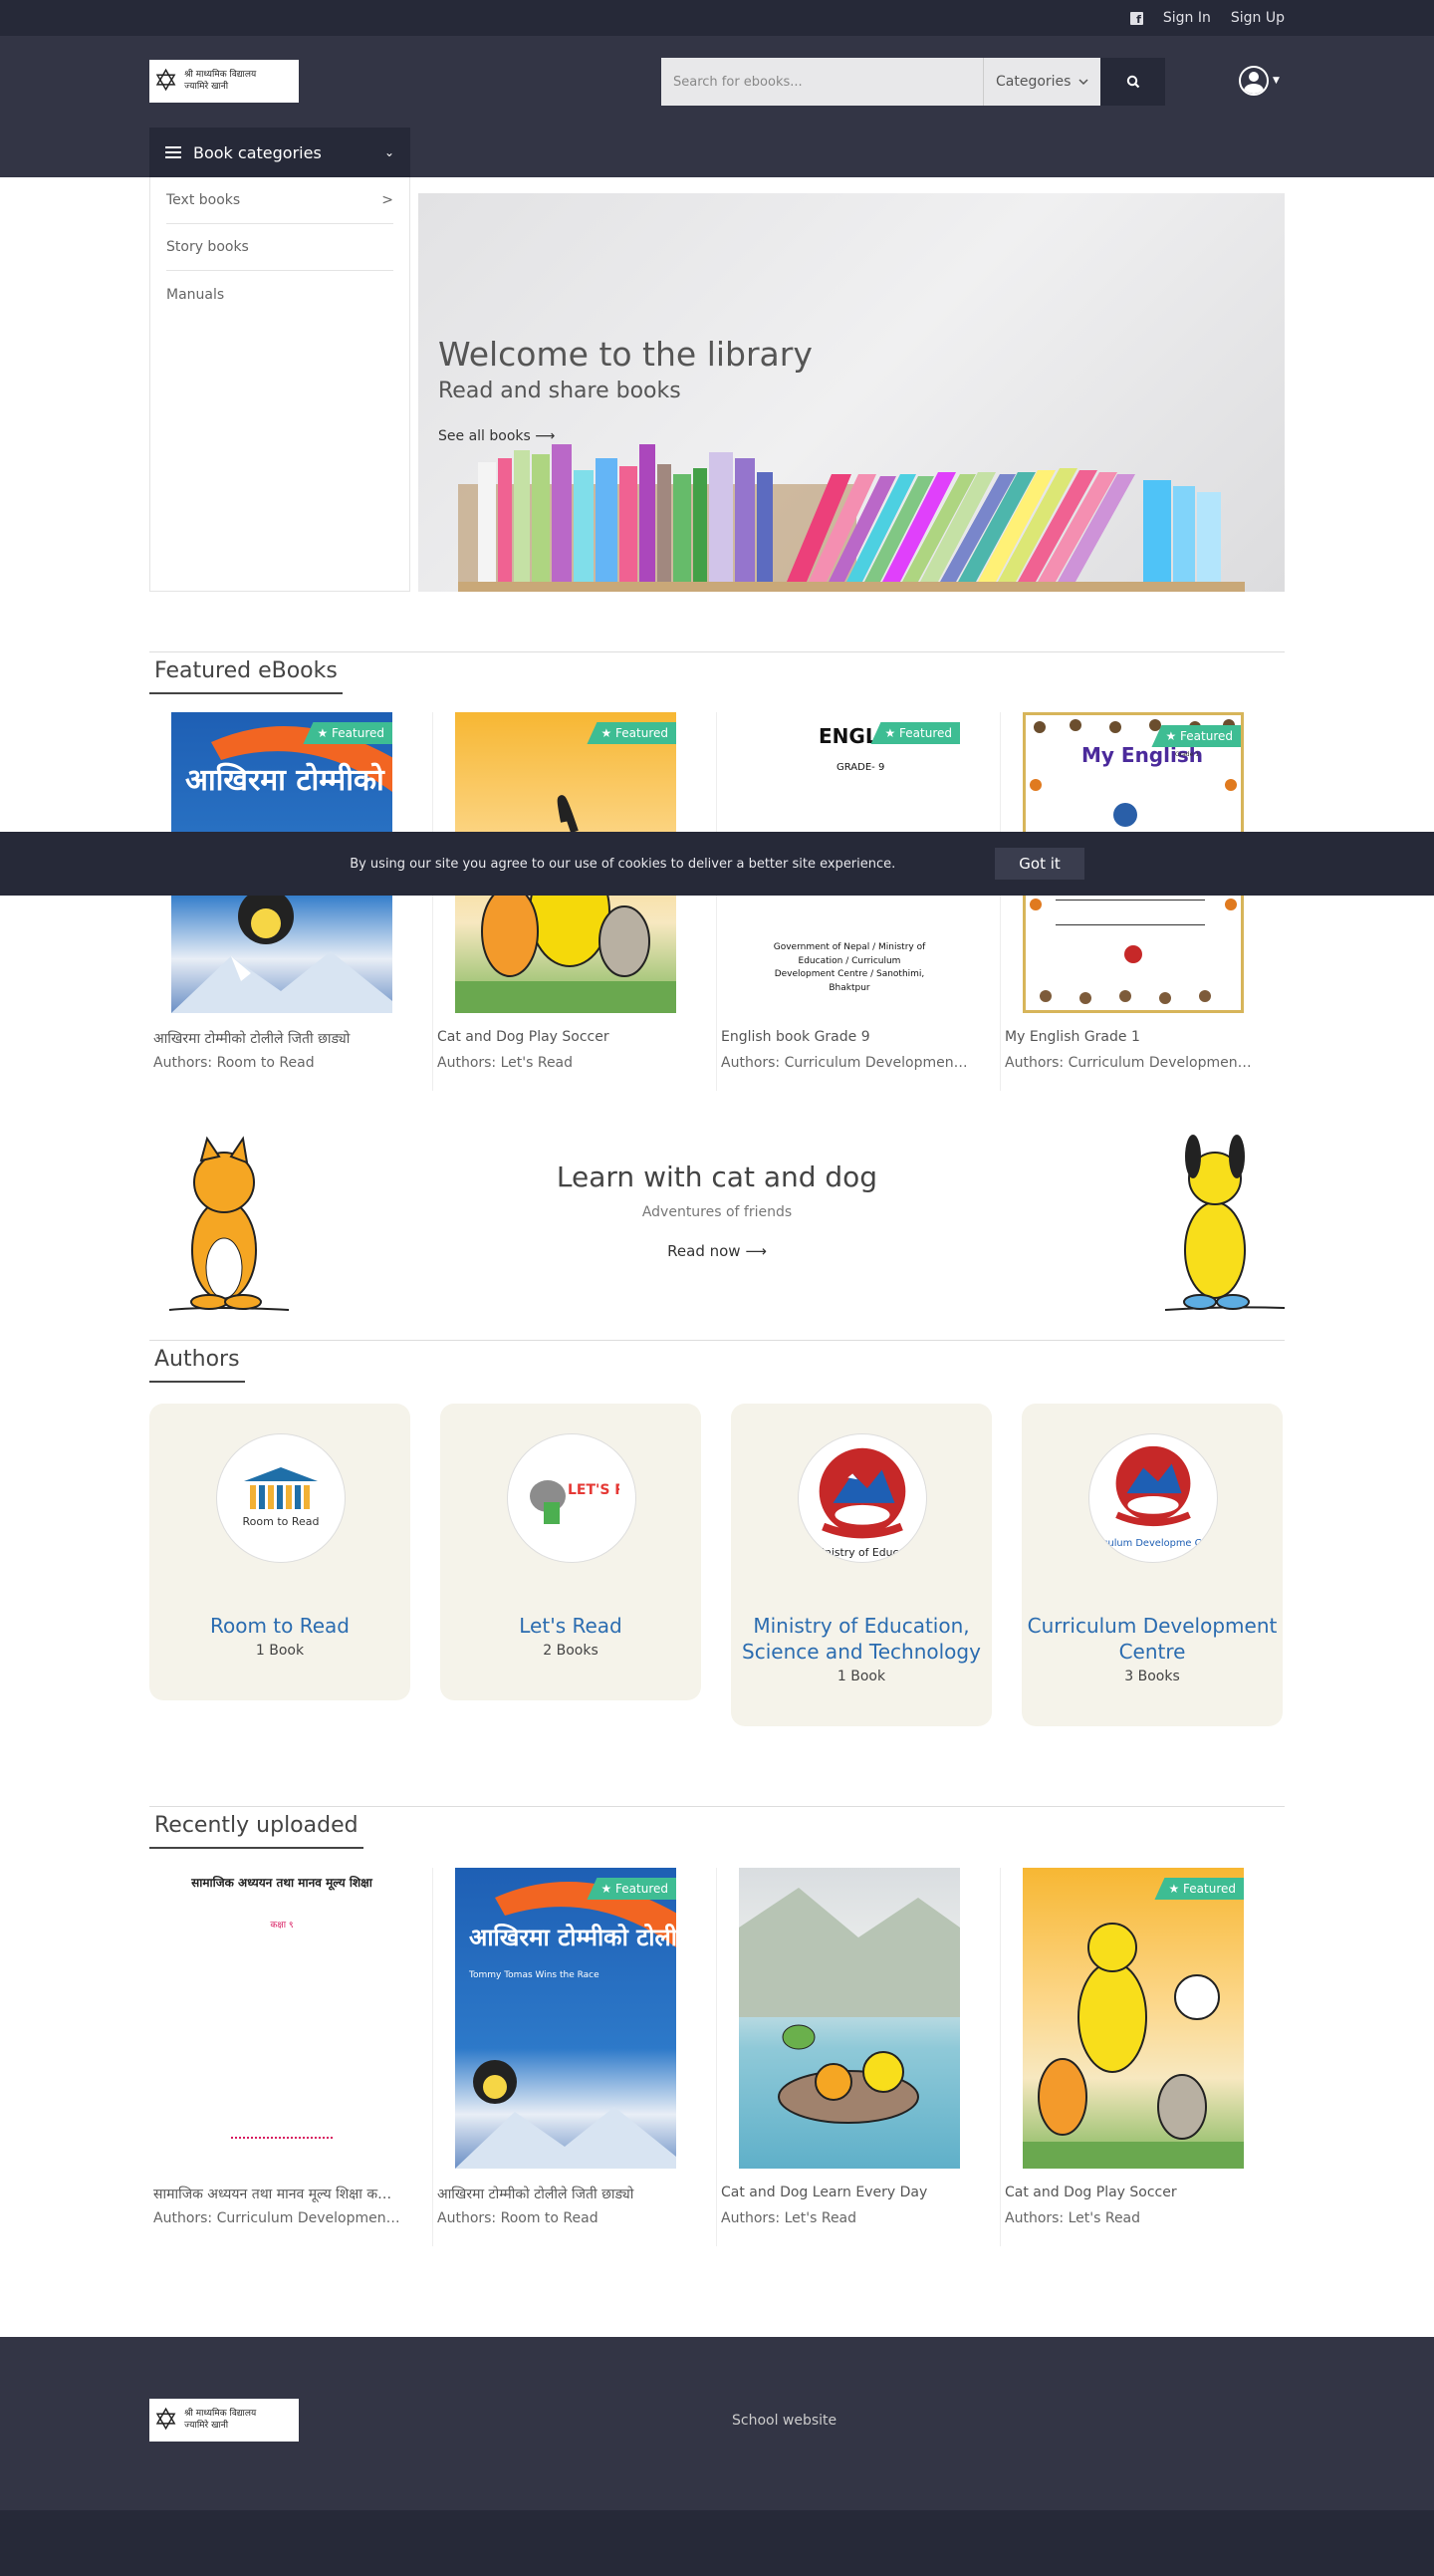 The image size is (1434, 2576). Describe the element at coordinates (282, 1926) in the screenshot. I see `cover-subtitle: कक्षा ९` at that location.